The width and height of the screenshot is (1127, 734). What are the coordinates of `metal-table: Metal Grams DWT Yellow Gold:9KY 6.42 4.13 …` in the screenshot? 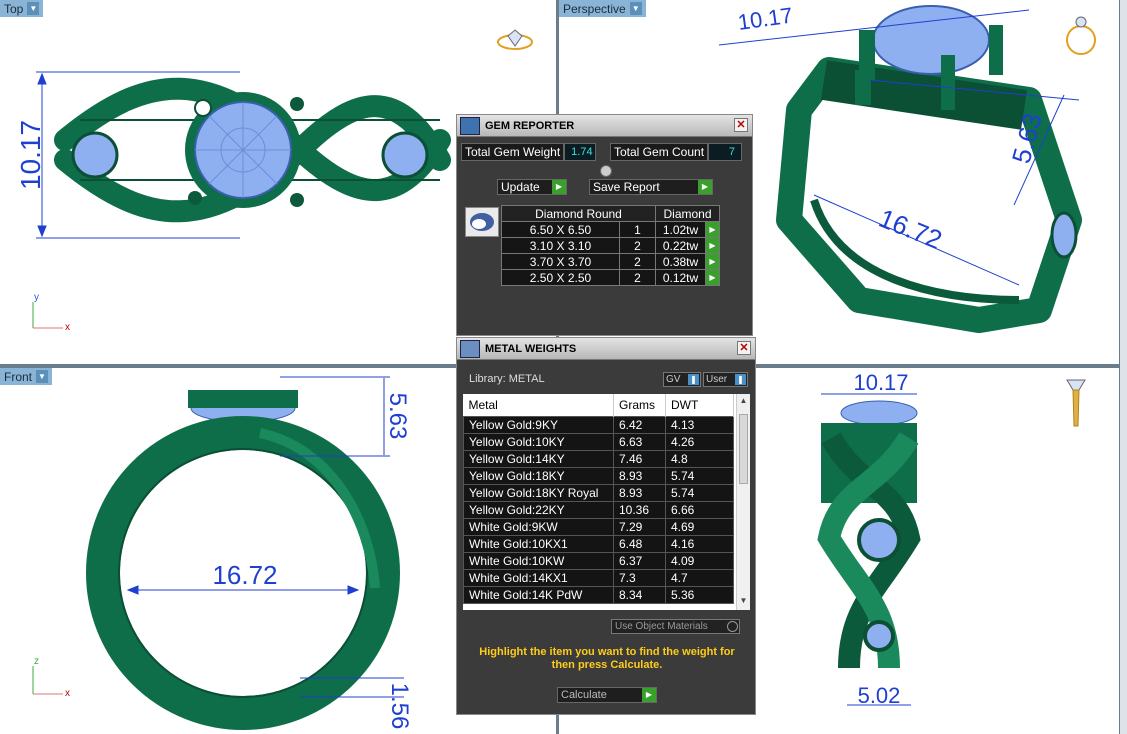 It's located at (598, 499).